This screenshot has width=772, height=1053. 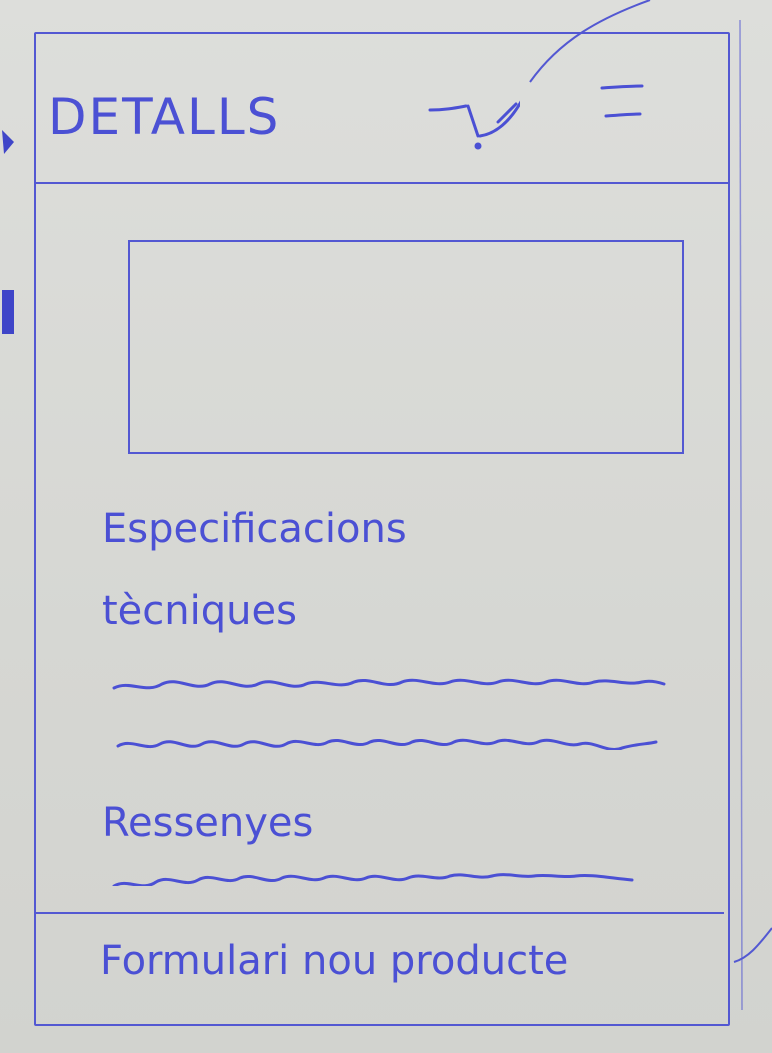 What do you see at coordinates (208, 823) in the screenshot?
I see `reviews-heading: Ressenyes` at bounding box center [208, 823].